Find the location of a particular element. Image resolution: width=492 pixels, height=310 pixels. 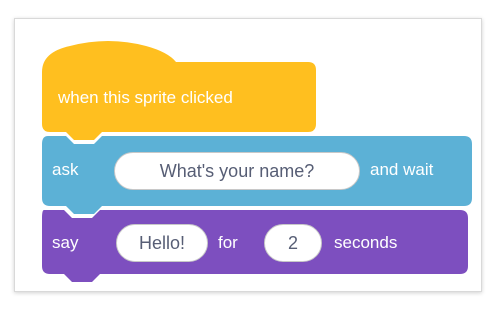

say-message-input: Hello! is located at coordinates (162, 243).